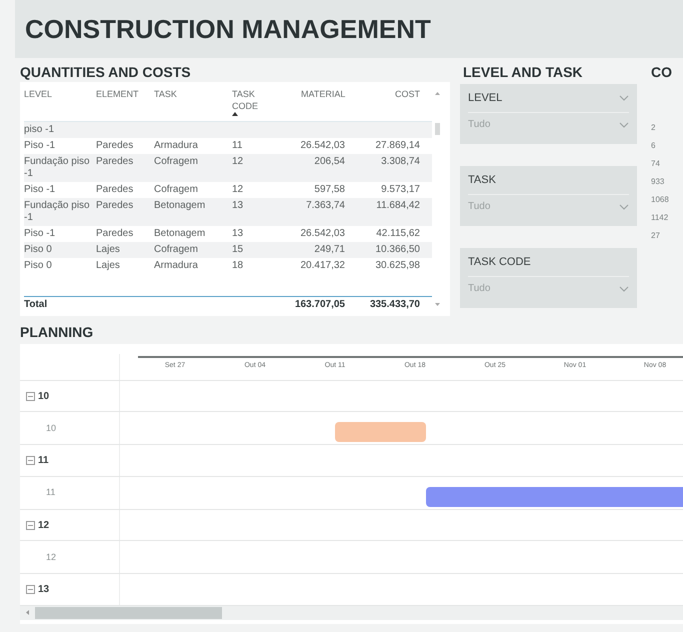  I want to click on filter-label: LEVEL, so click(485, 98).